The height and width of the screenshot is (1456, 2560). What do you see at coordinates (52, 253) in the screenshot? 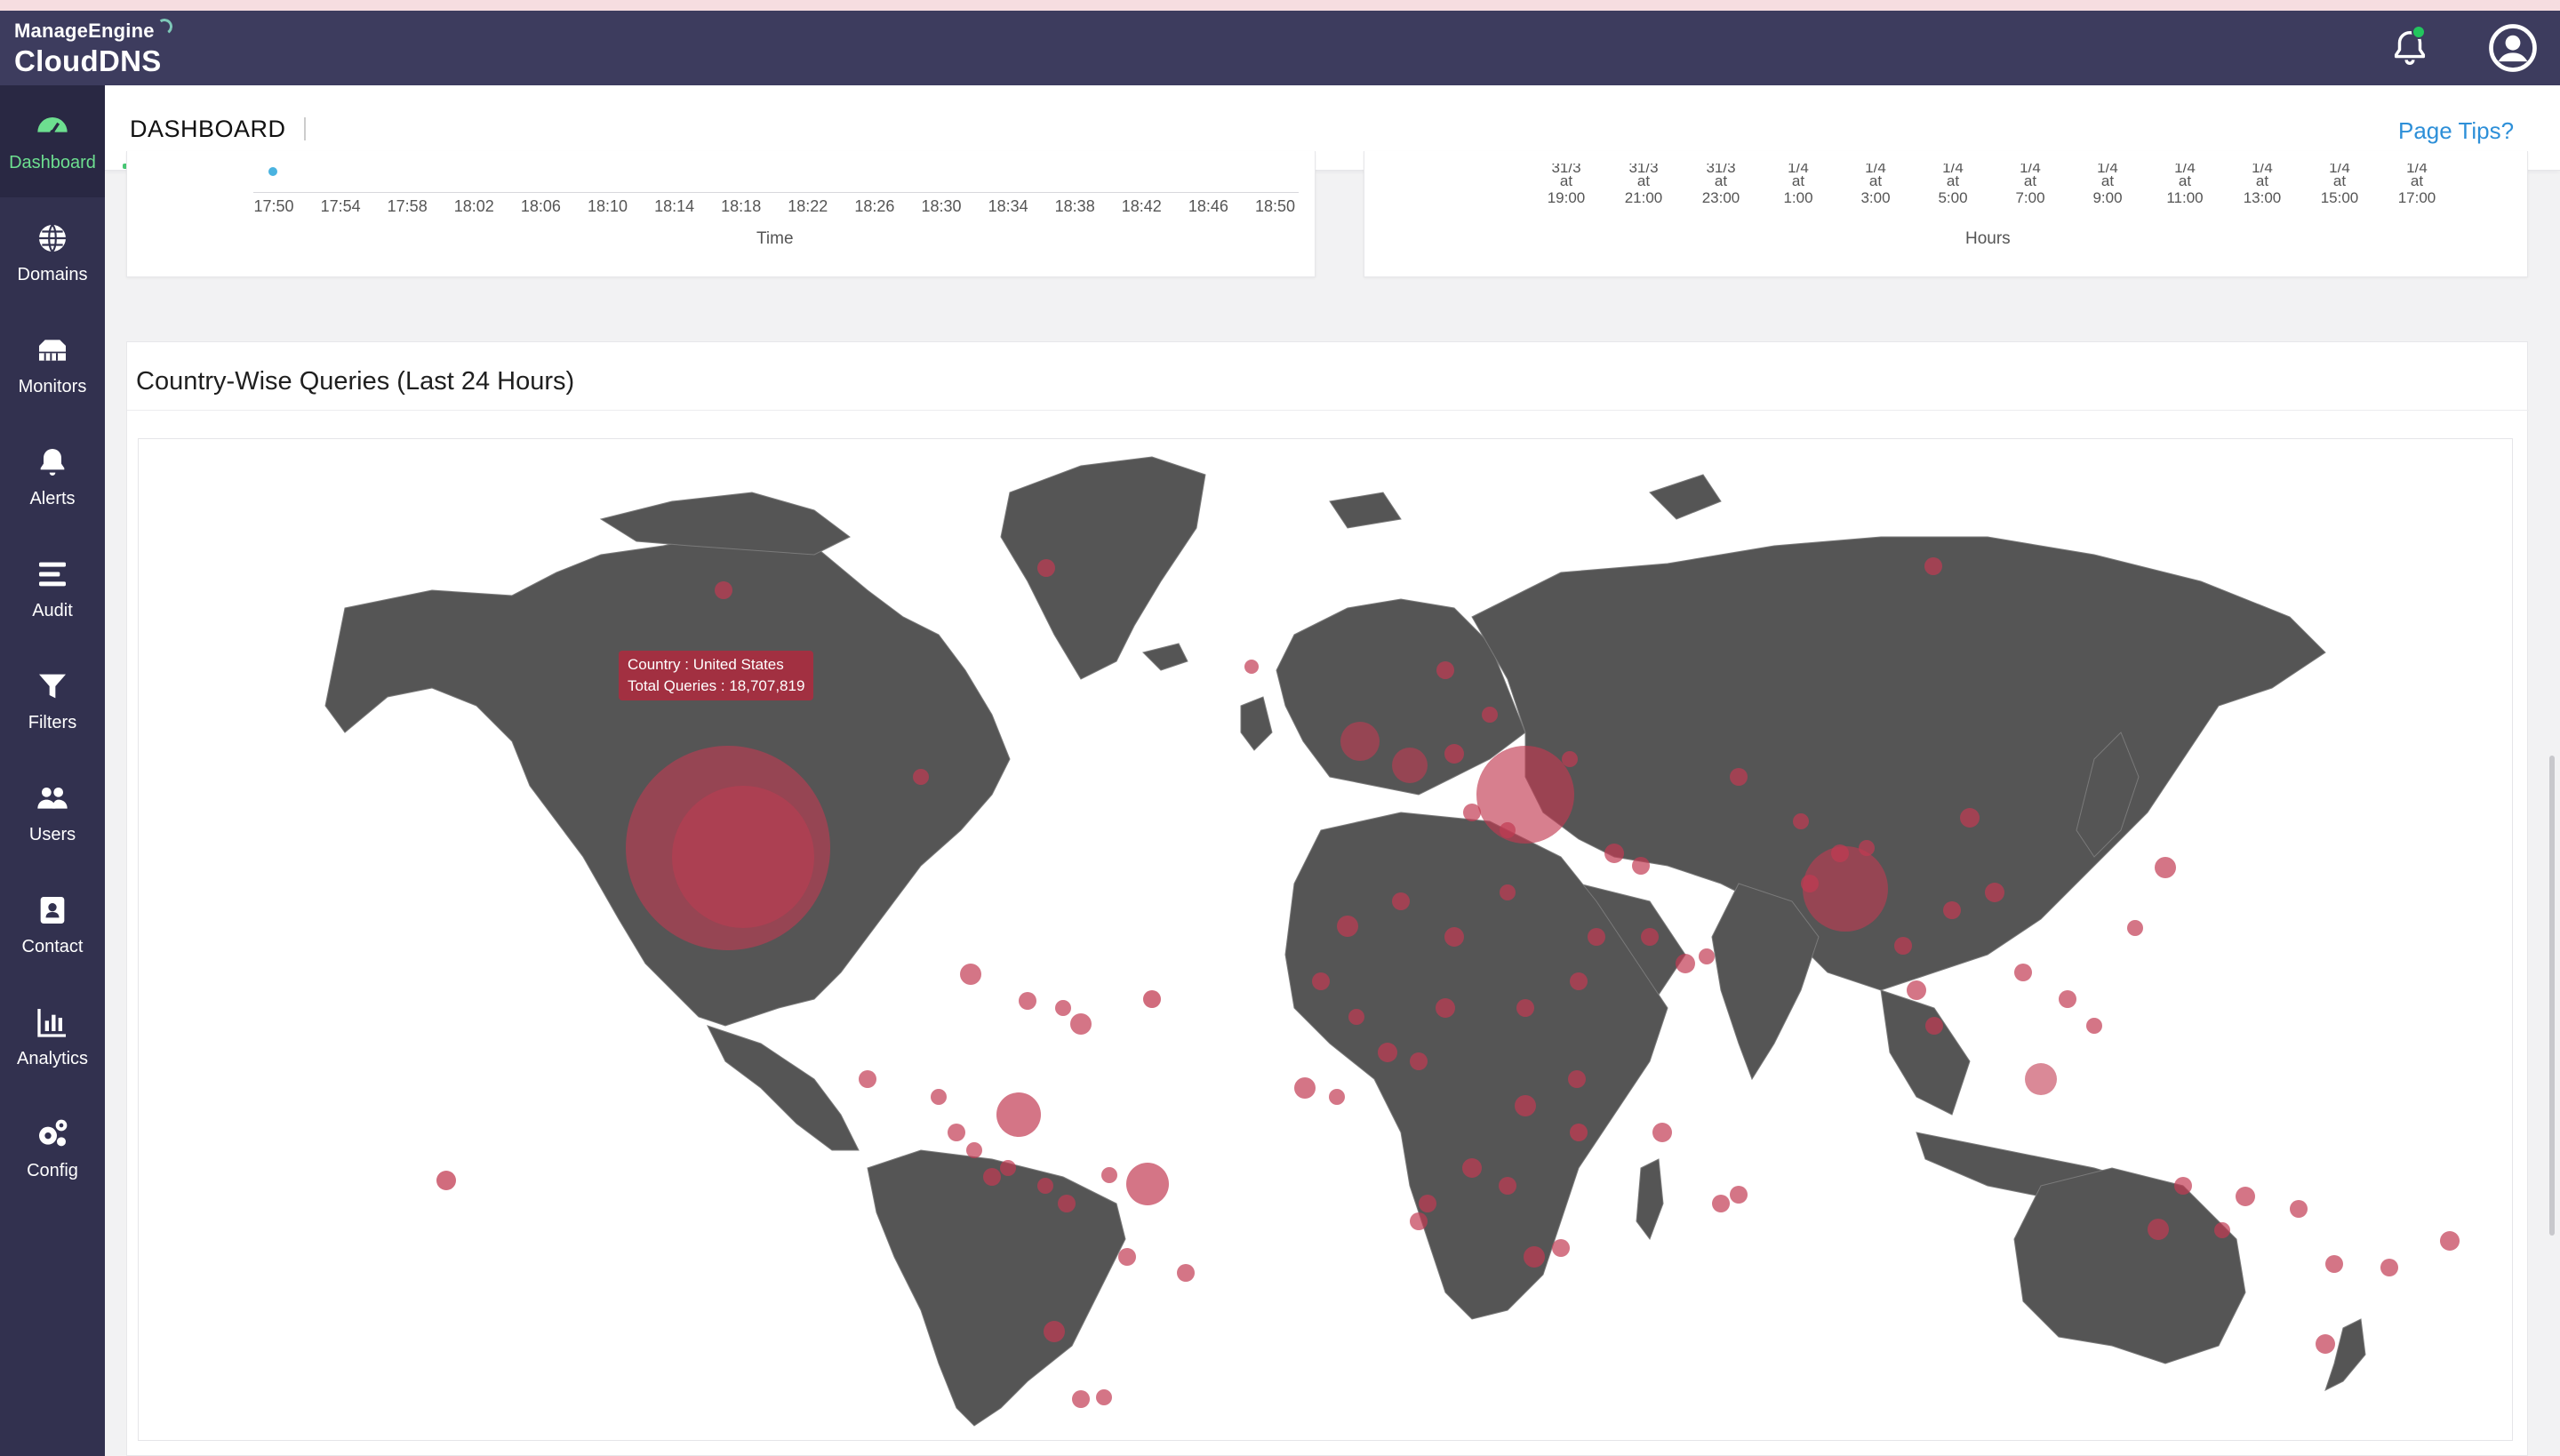
I see `sidebar-item-domains: Domains` at bounding box center [52, 253].